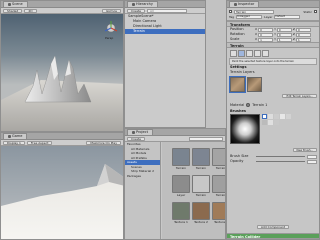 The image size is (320, 240). I want to click on asset-label: Layer, so click(181, 195).